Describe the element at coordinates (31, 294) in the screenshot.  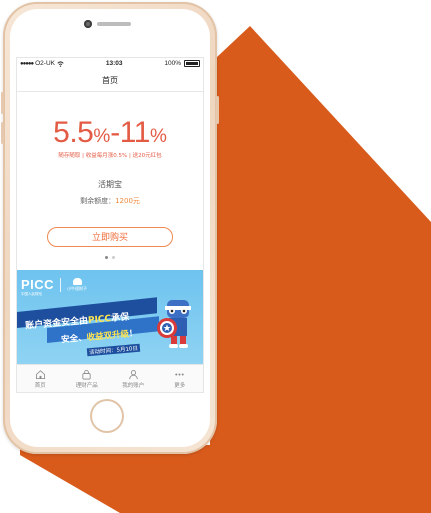
I see `picc-subtitle: 中国人民财险` at that location.